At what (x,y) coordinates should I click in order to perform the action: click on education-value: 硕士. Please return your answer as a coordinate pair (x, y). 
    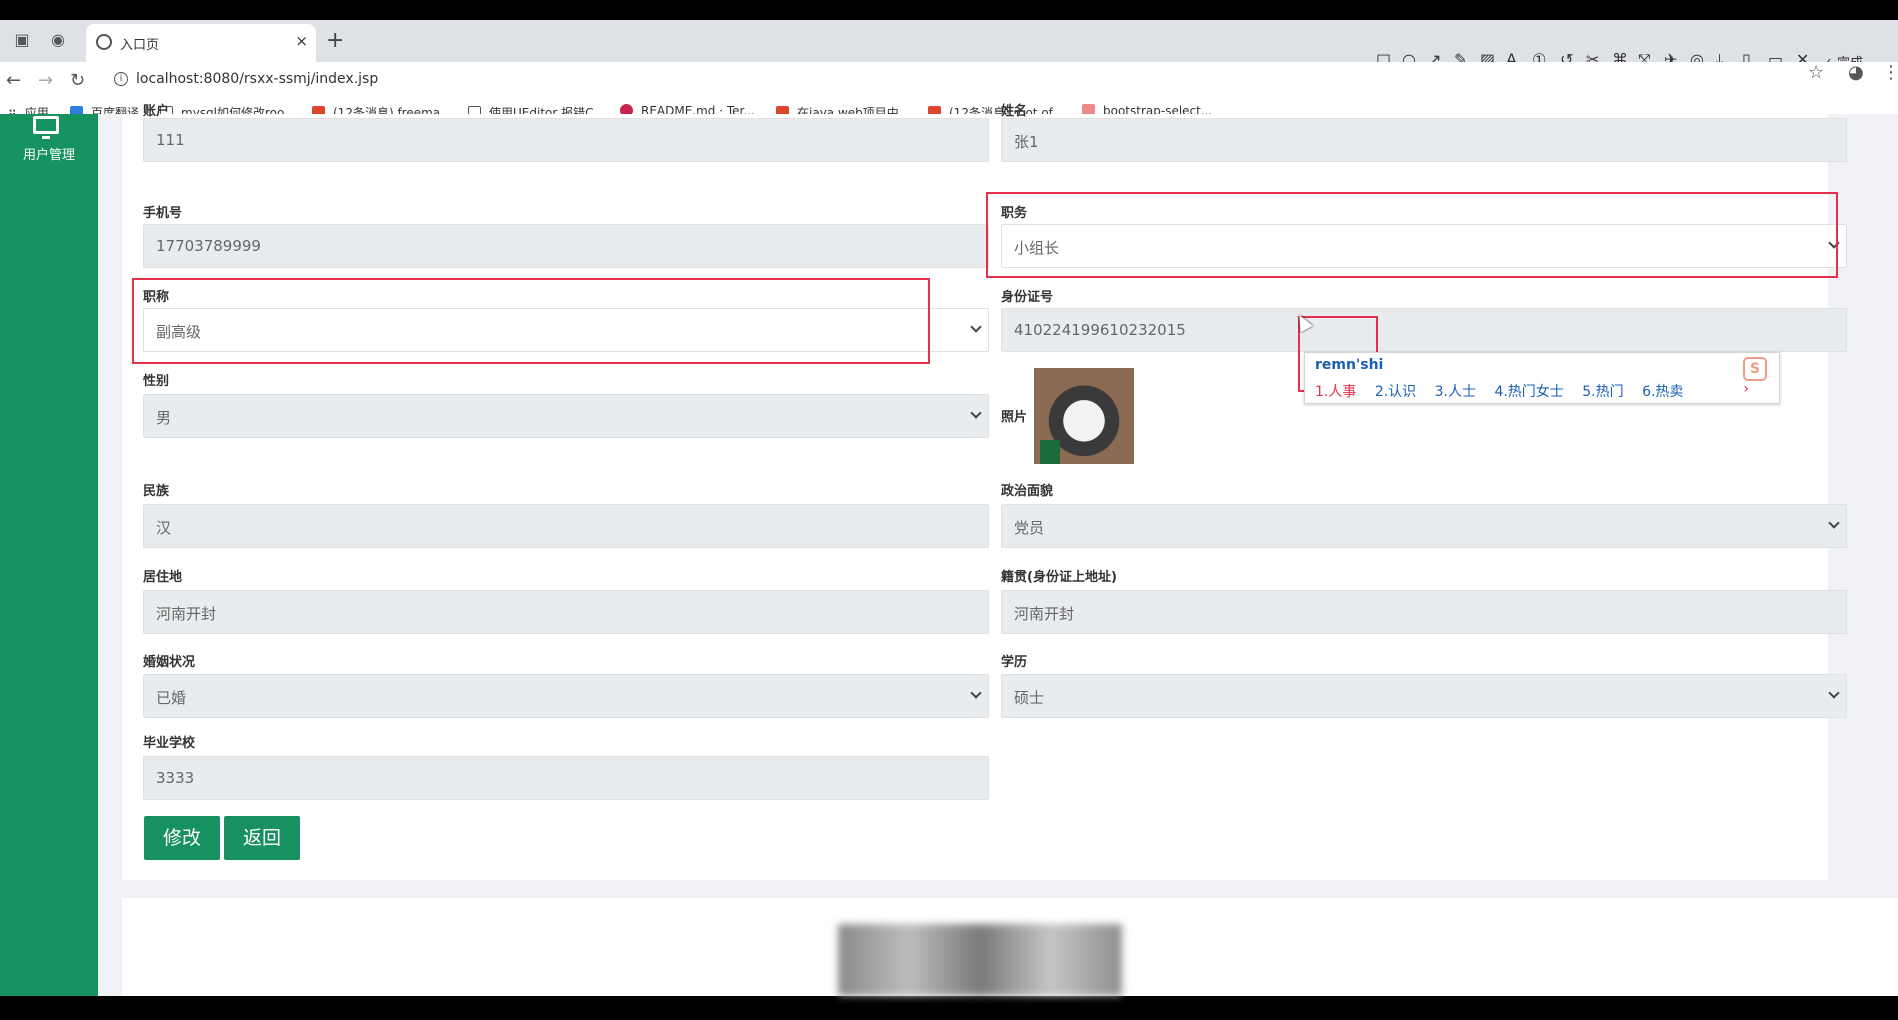
    Looking at the image, I should click on (1029, 698).